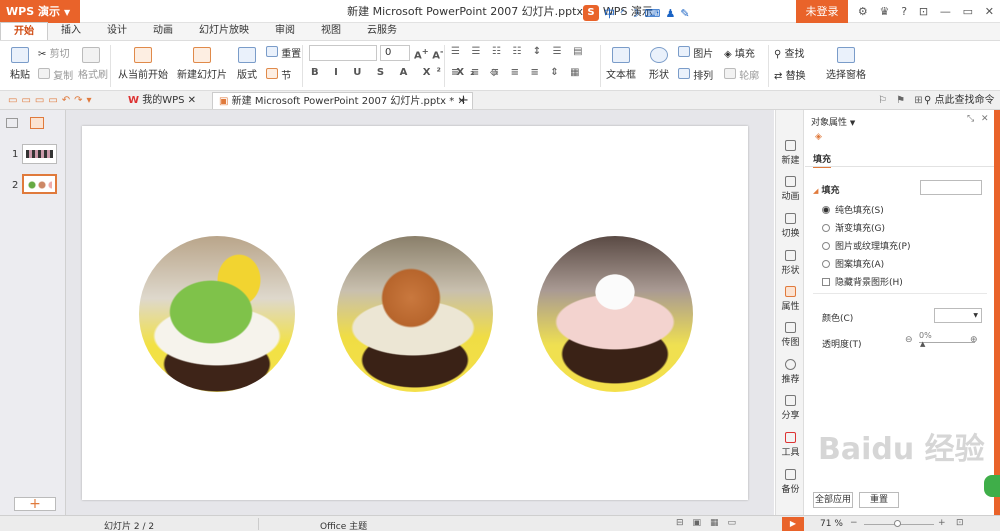  What do you see at coordinates (117, 31) in the screenshot?
I see `tab-design: 设计` at bounding box center [117, 31].